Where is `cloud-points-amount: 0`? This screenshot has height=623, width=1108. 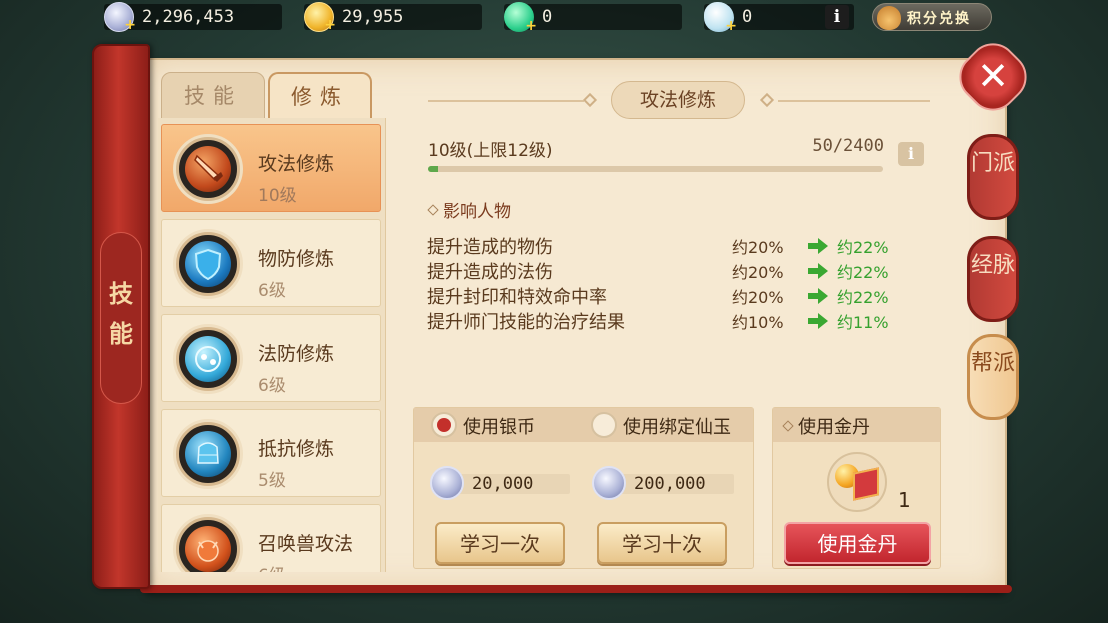
cloud-points-amount: 0 is located at coordinates (747, 17).